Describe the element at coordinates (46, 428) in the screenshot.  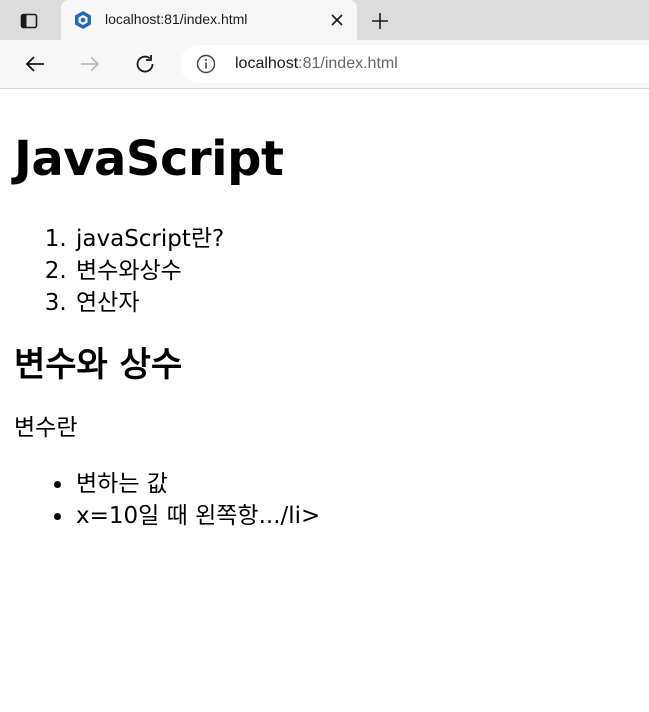
I see `section-paragraph: 변수란` at that location.